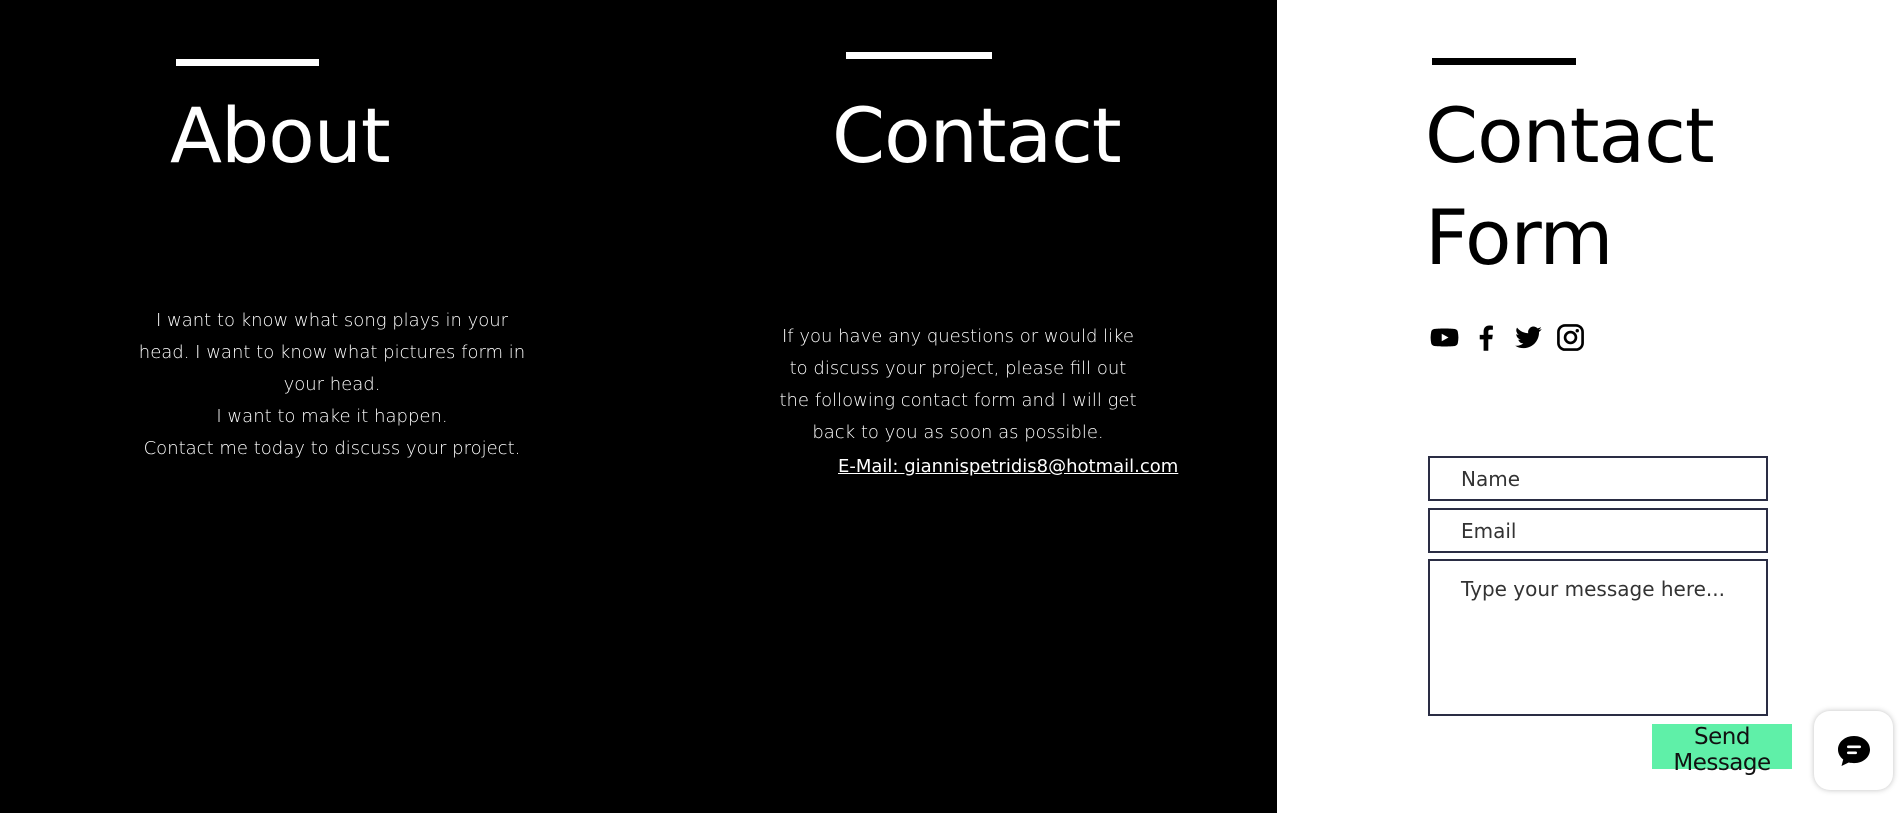 Image resolution: width=1903 pixels, height=813 pixels. Describe the element at coordinates (1507, 337) in the screenshot. I see `social-bar` at that location.